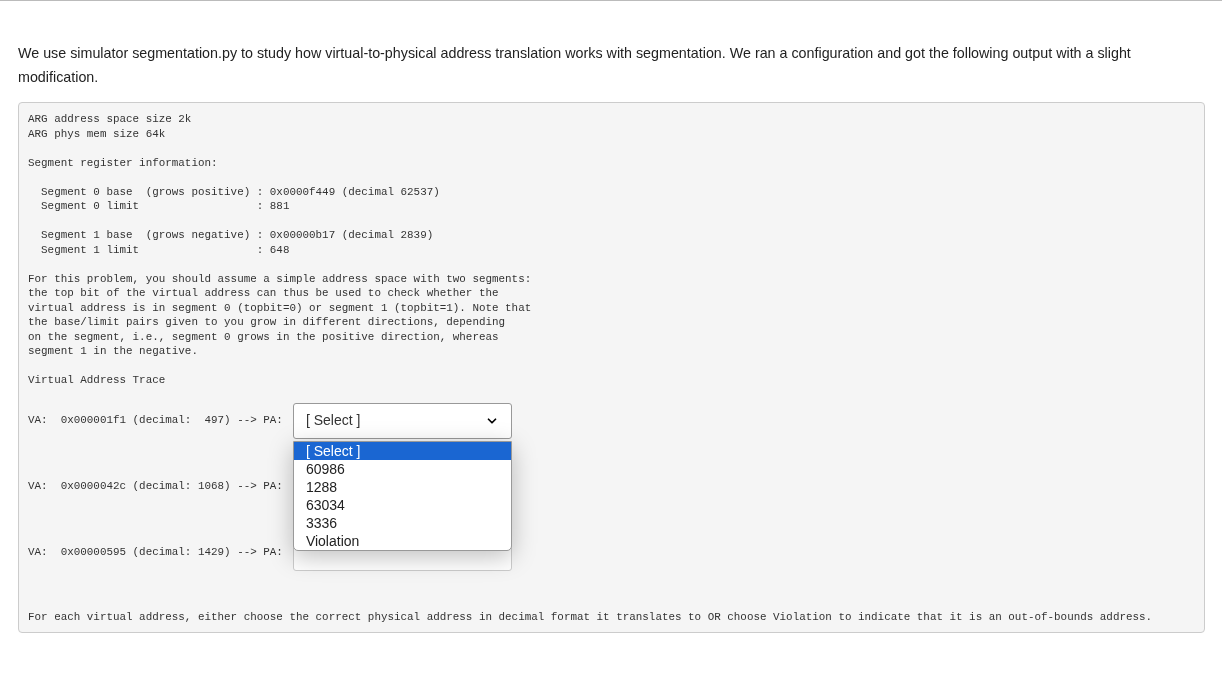 The width and height of the screenshot is (1222, 681). Describe the element at coordinates (402, 540) in the screenshot. I see `dropdown-option: Violation` at that location.